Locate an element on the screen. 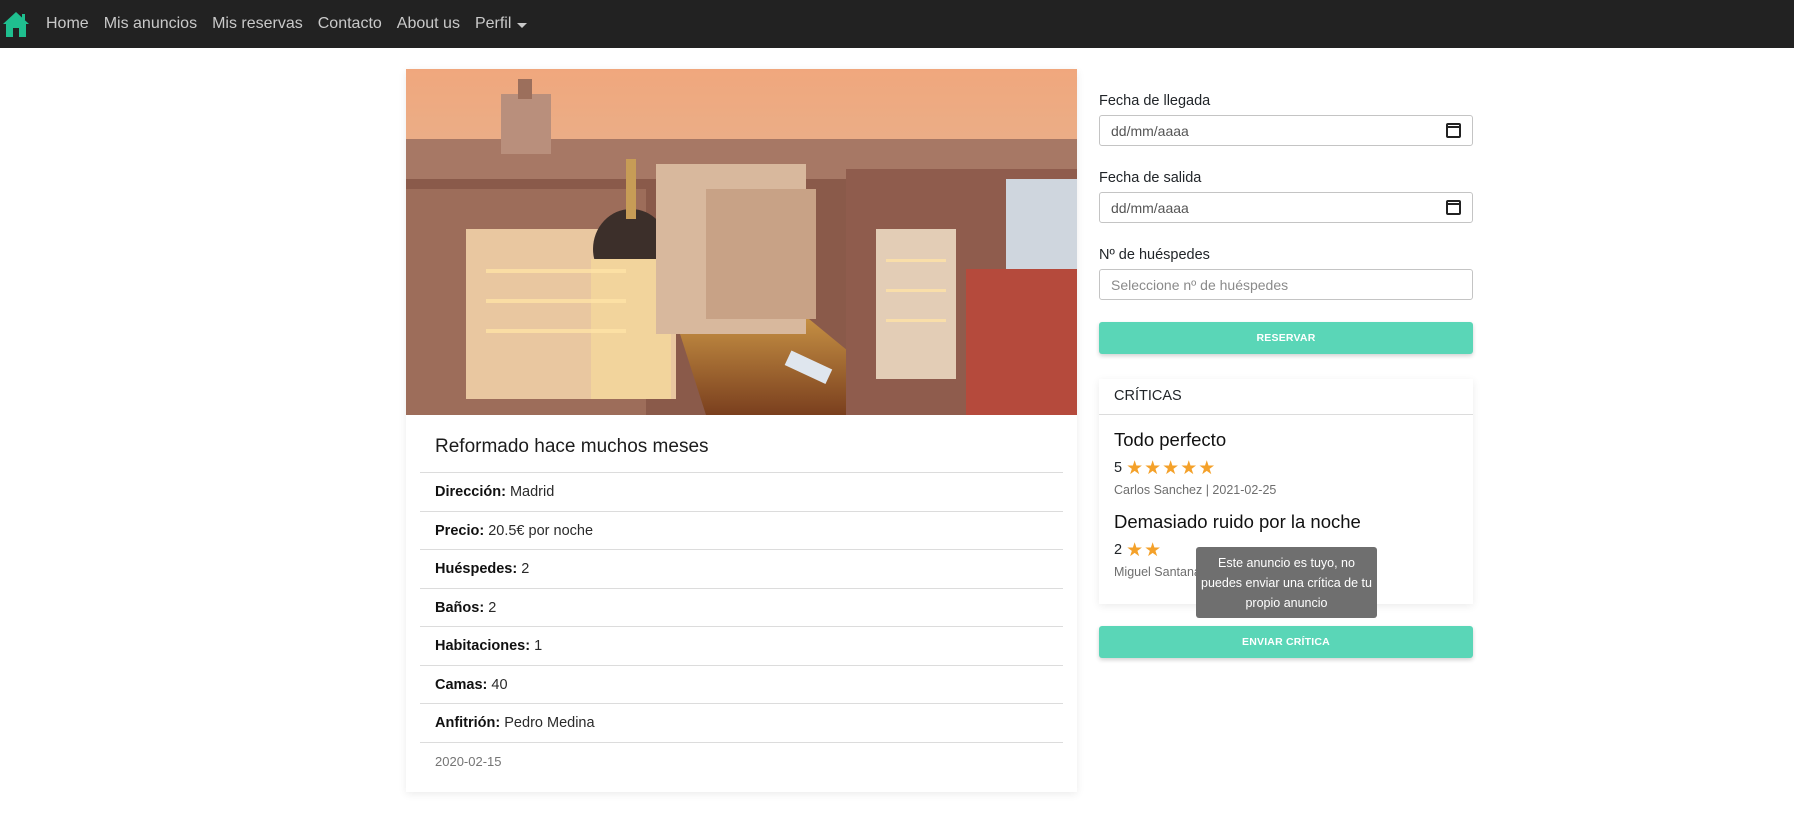 This screenshot has width=1794, height=830. departure-date-input: dd/mm/aaaa is located at coordinates (1286, 207).